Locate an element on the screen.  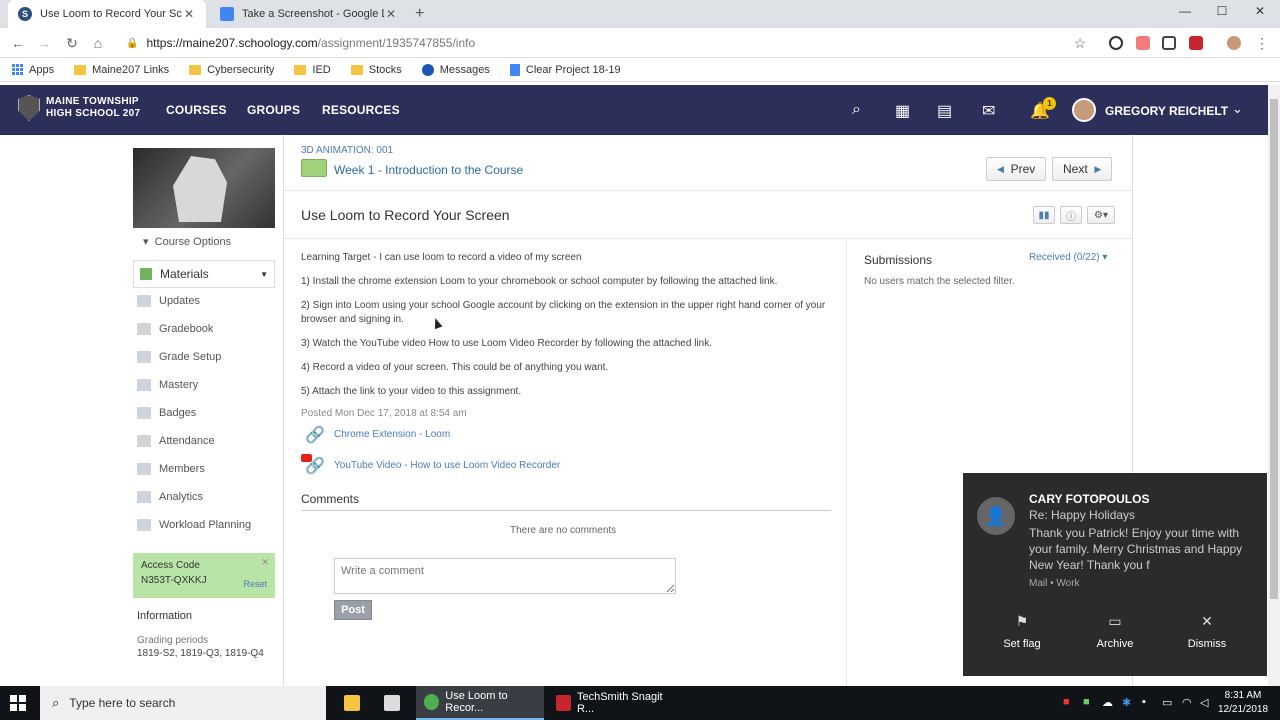
arrow-left-icon: ◀ is located at coordinates (1000, 168).